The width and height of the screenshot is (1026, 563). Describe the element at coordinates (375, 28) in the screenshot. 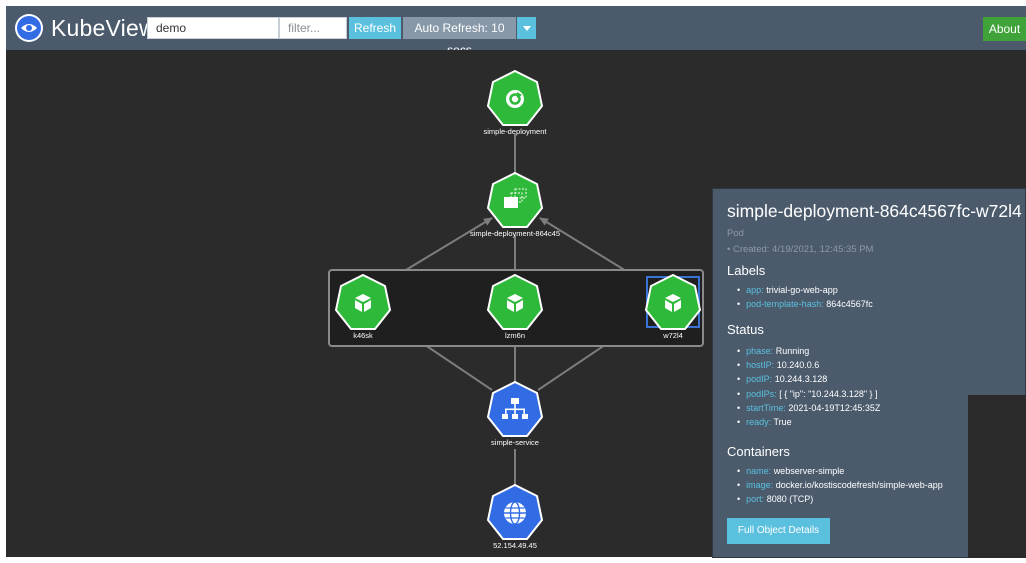

I see `refresh-button: Refresh` at that location.